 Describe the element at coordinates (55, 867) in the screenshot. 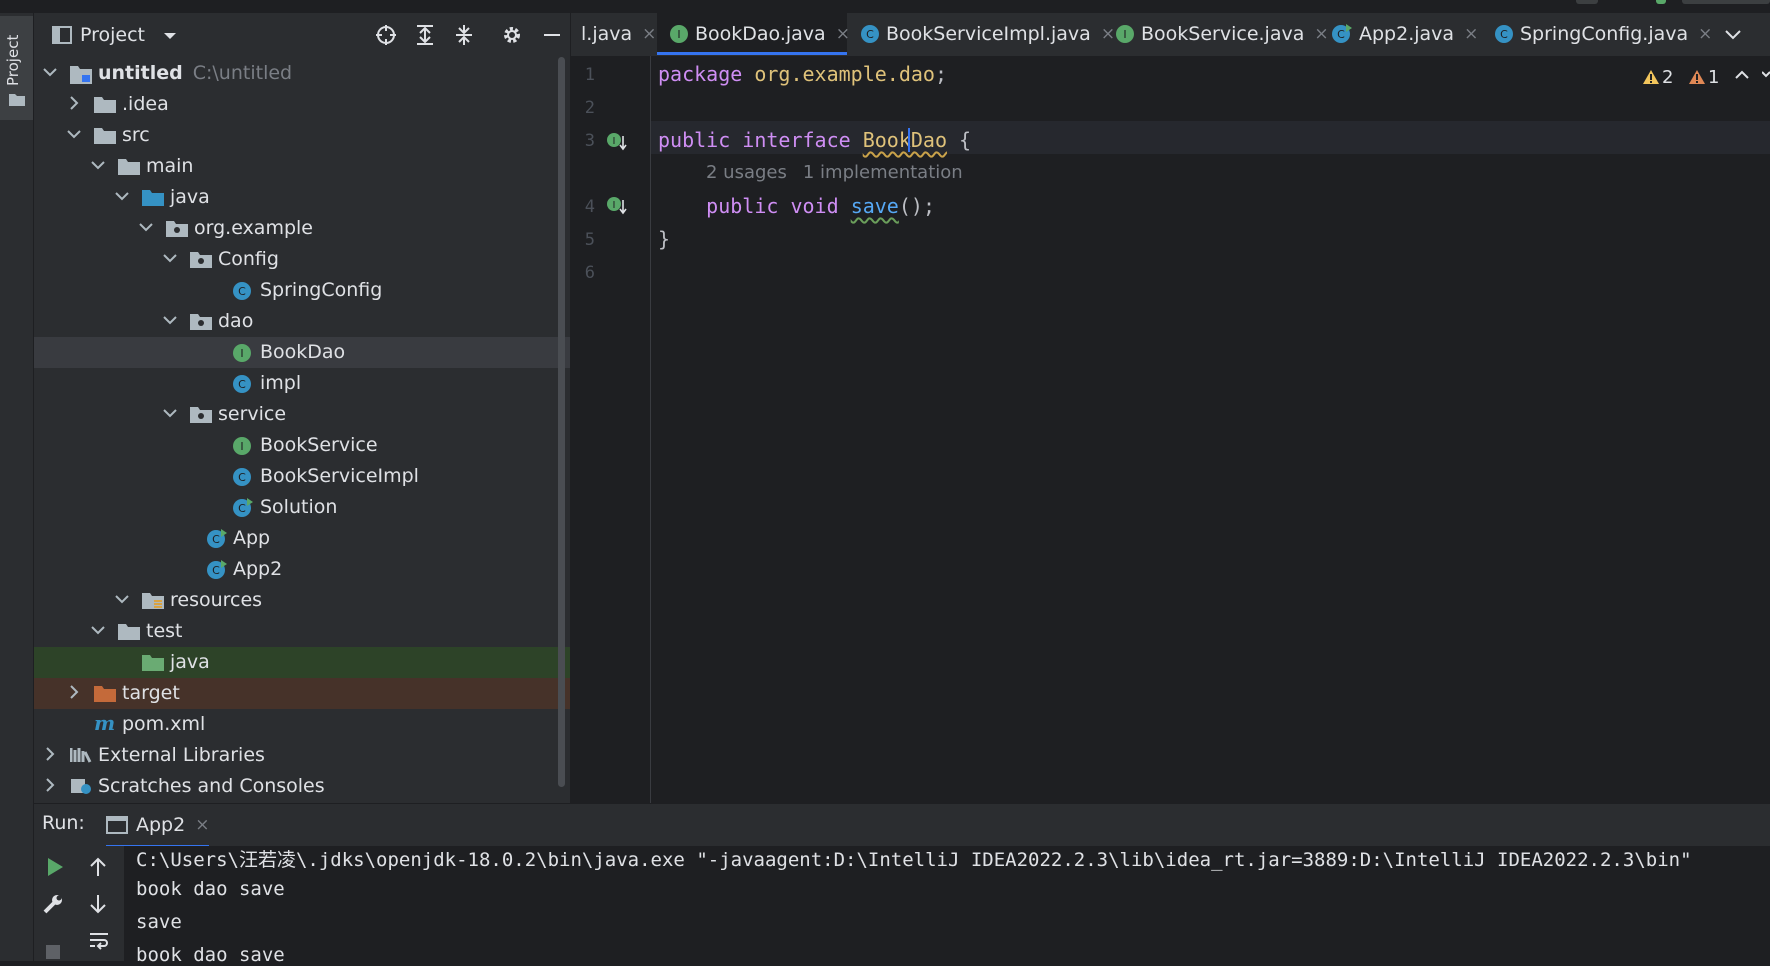

I see `rerun-icon` at that location.